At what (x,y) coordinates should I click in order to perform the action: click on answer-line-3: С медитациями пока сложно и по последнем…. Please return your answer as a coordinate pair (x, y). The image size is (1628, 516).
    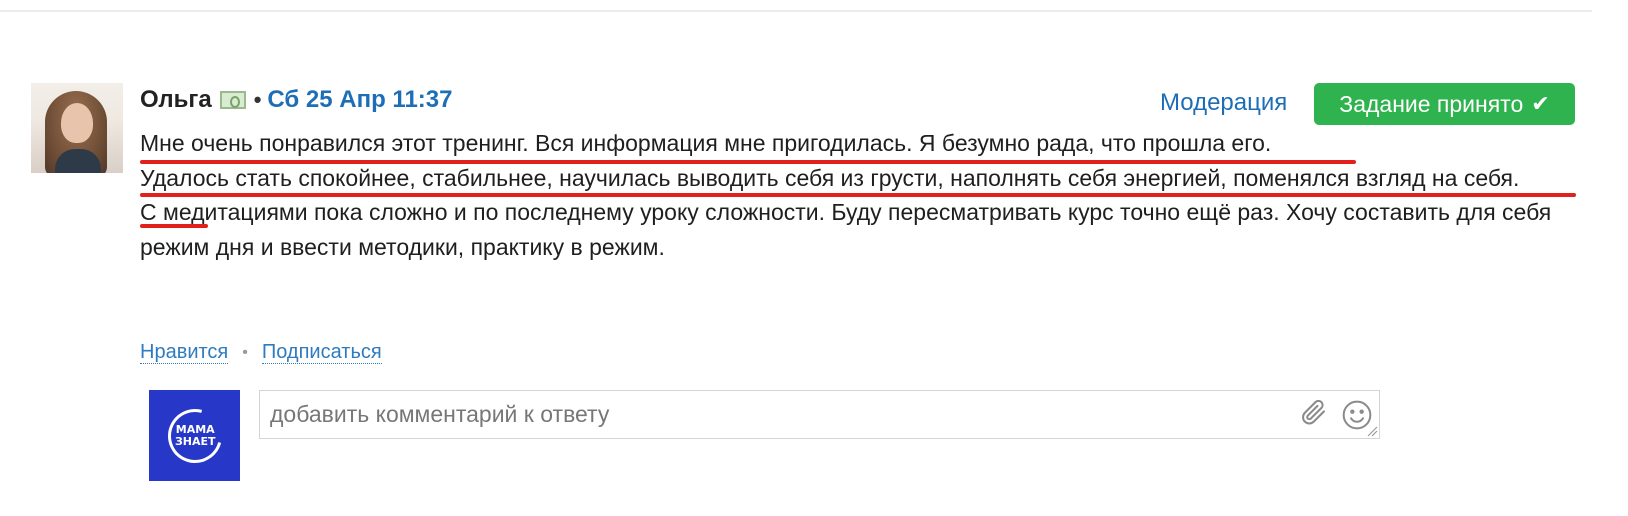
    Looking at the image, I should click on (846, 229).